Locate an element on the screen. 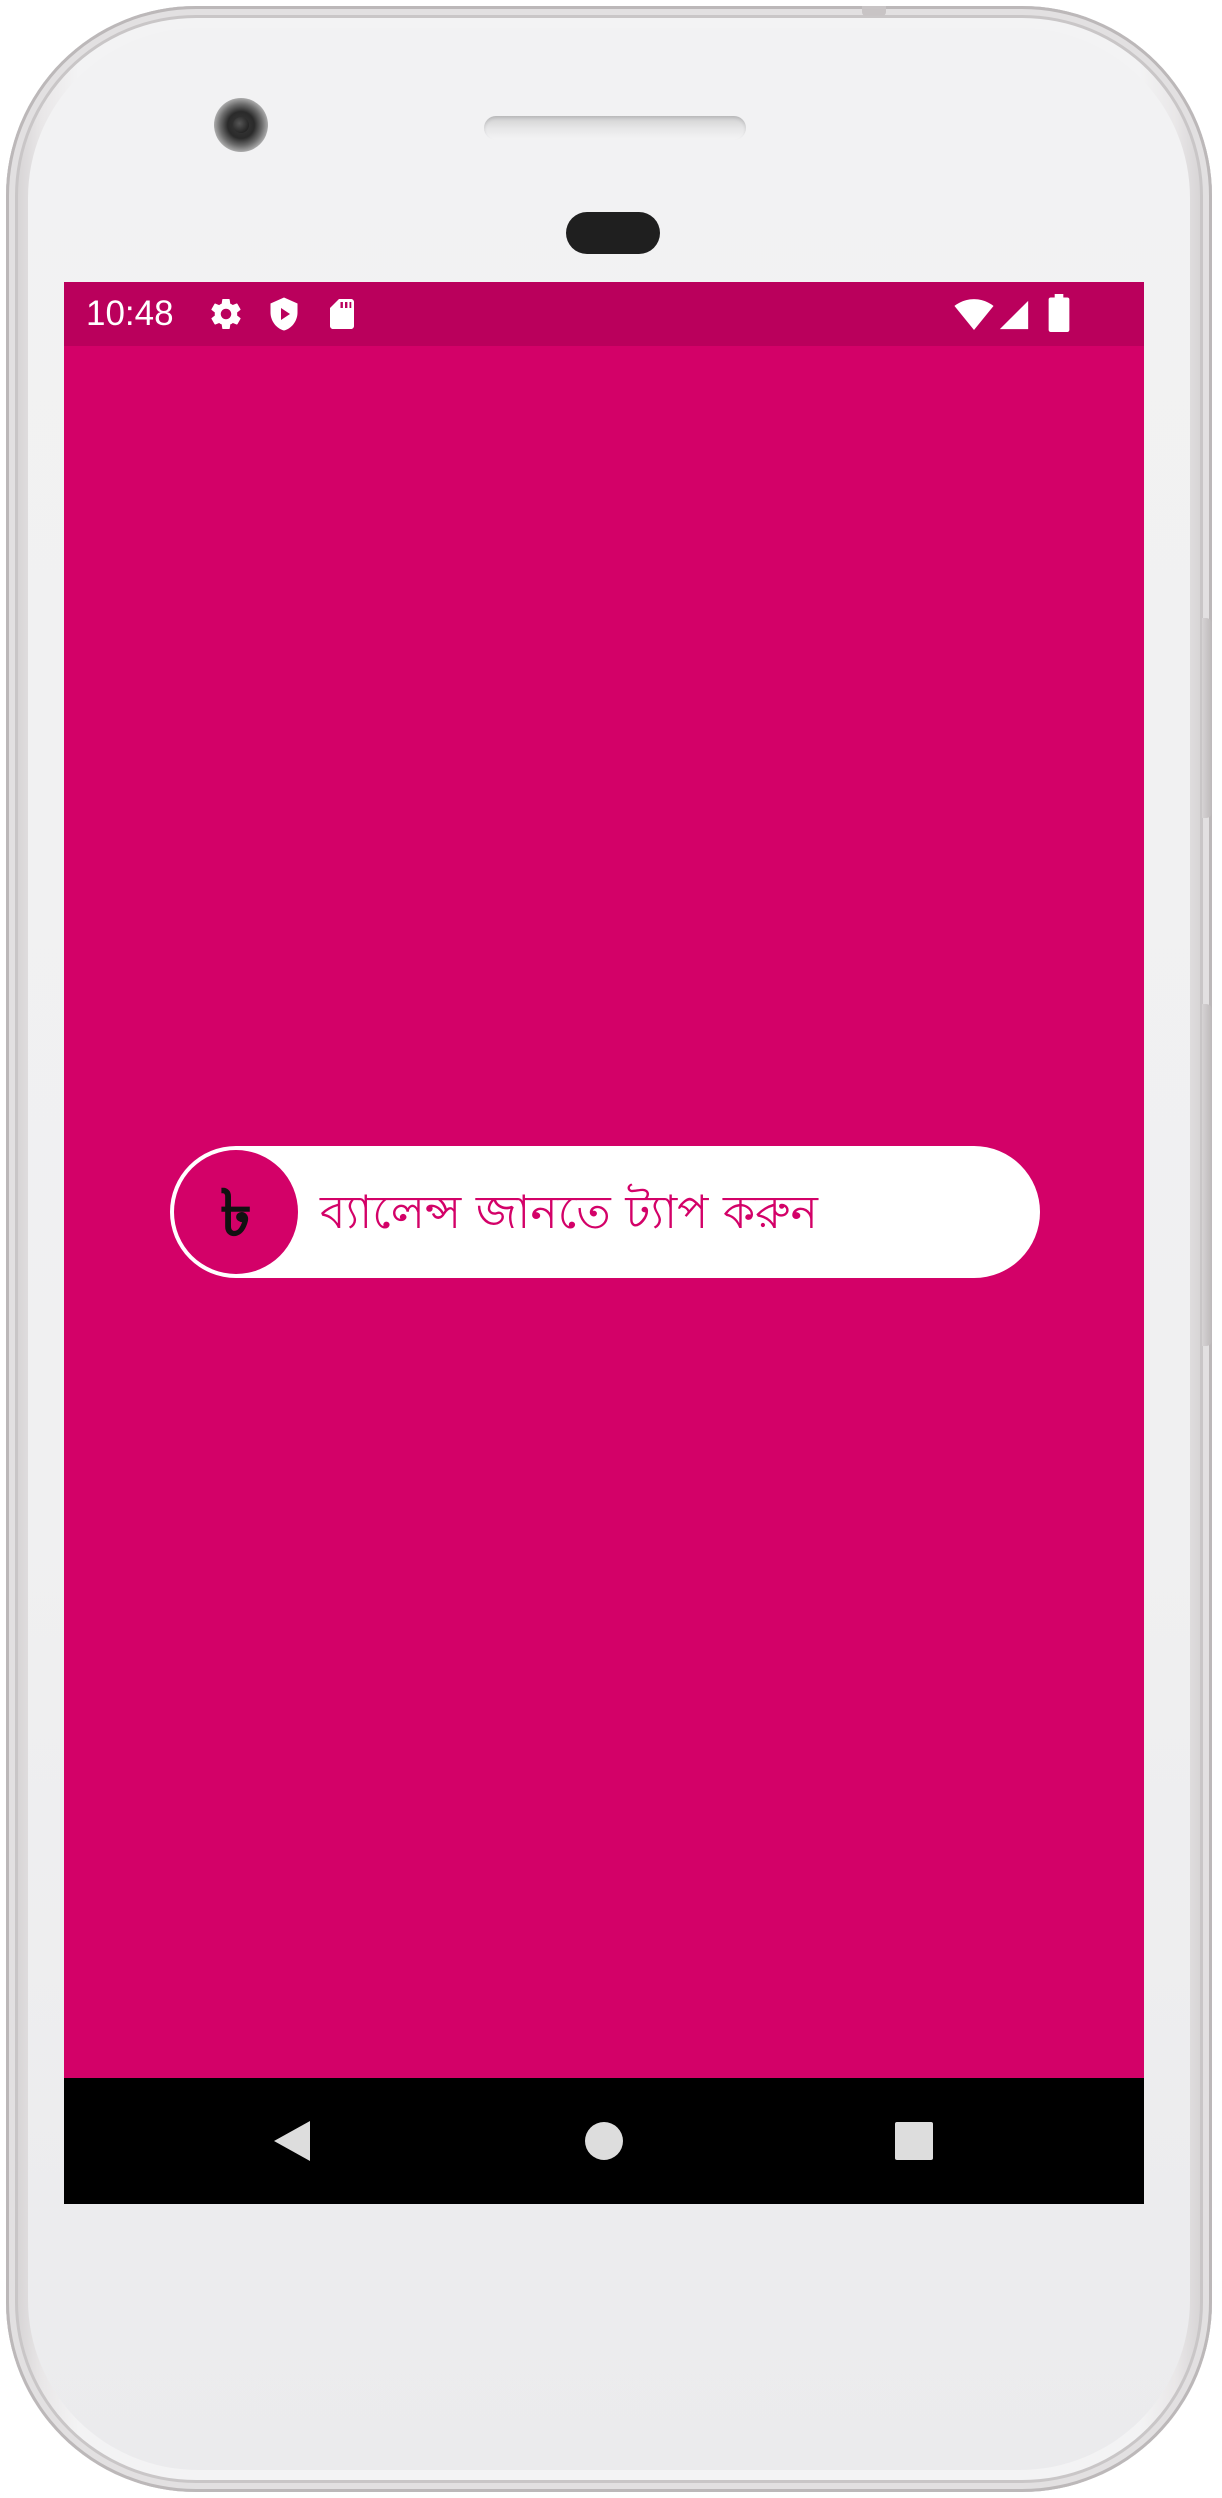 The height and width of the screenshot is (2498, 1222). wifi-icon is located at coordinates (974, 315).